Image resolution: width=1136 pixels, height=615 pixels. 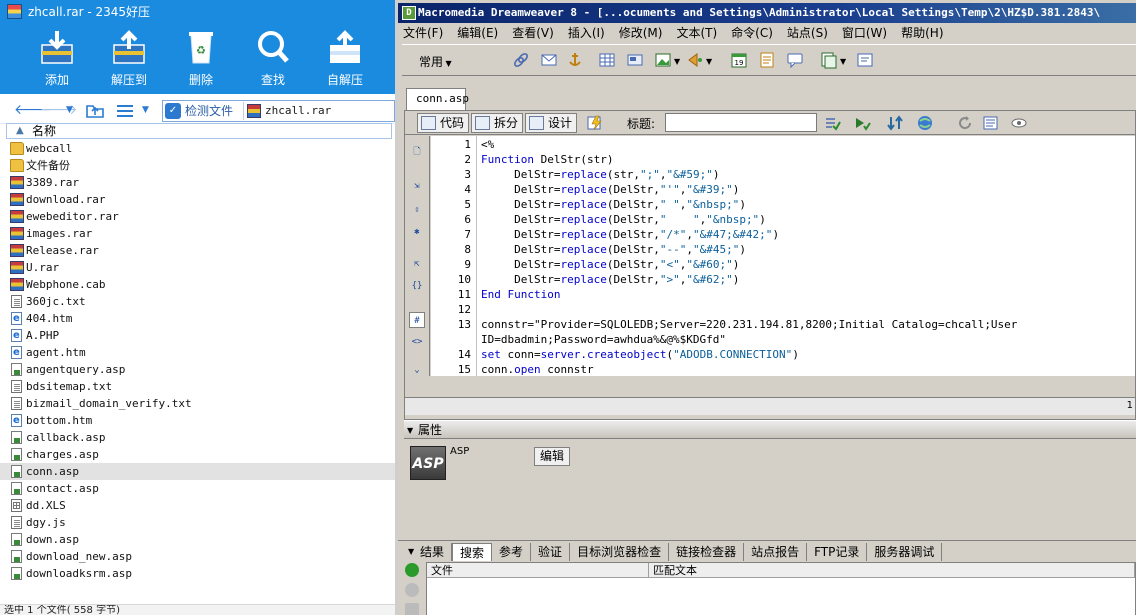 I want to click on file-row: down.asp, so click(x=197, y=539).